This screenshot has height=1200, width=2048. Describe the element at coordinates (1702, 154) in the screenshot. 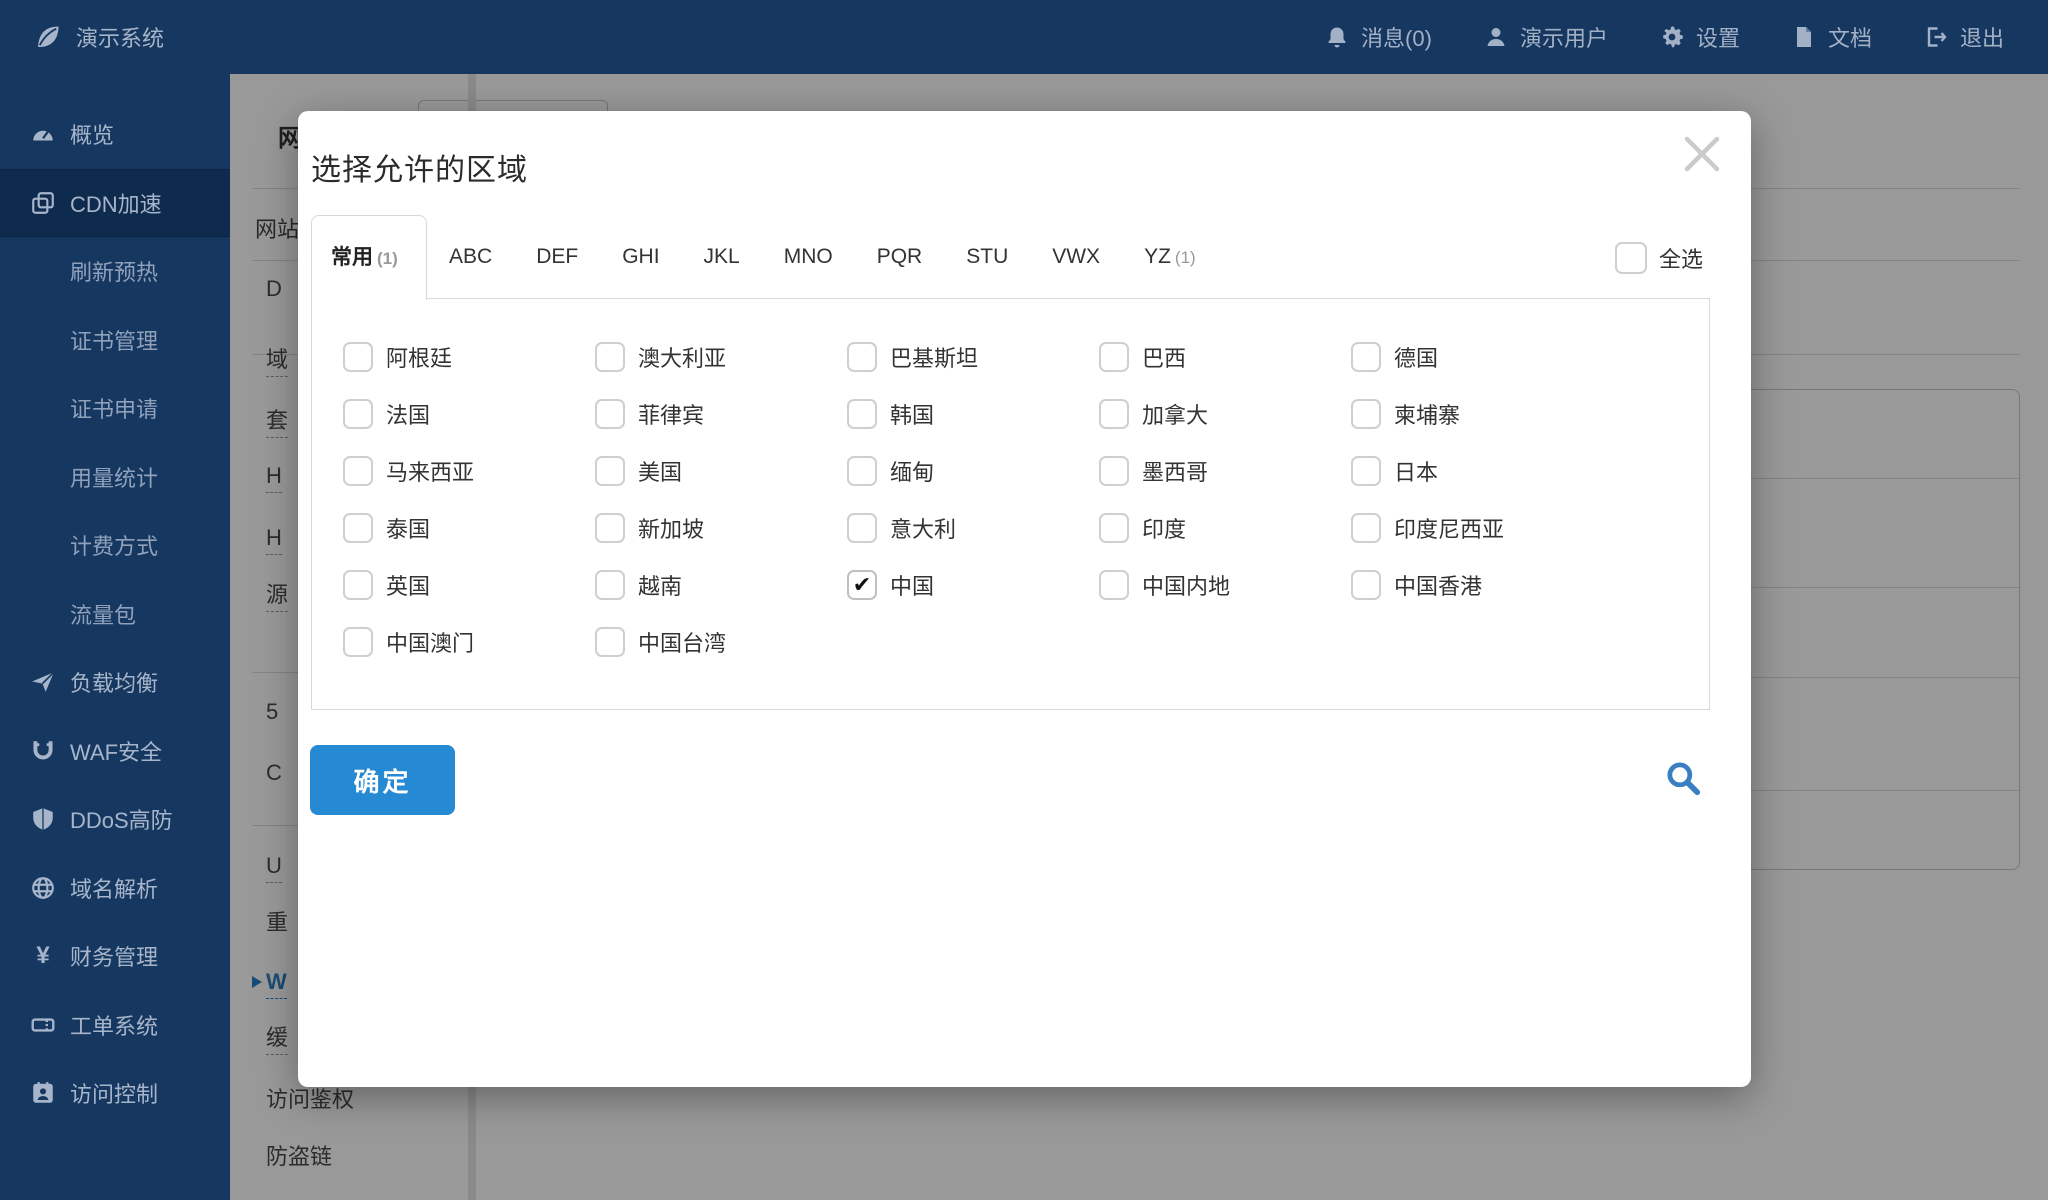

I see `close-icon` at that location.